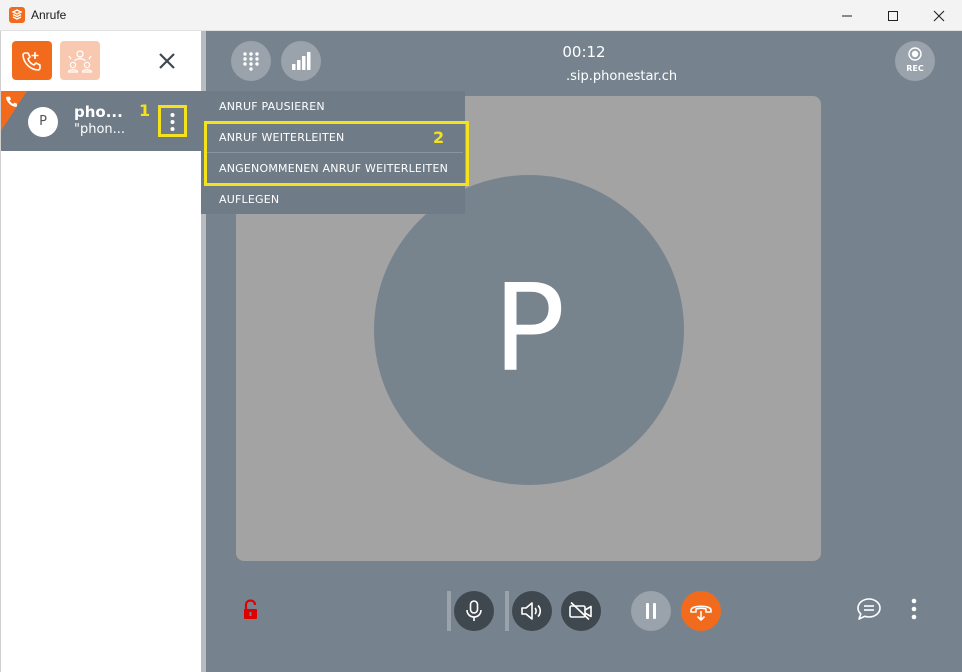 The width and height of the screenshot is (962, 672). I want to click on maximize-button, so click(893, 15).